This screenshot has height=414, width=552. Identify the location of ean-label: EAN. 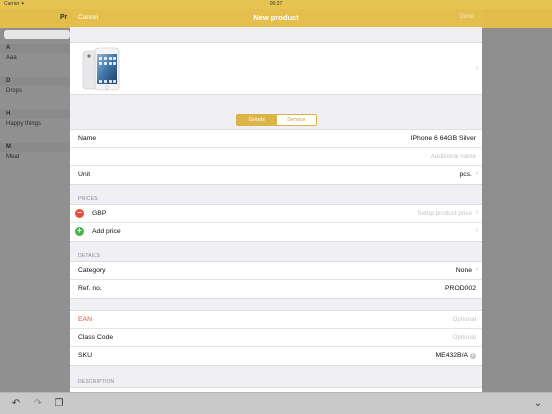
(85, 319).